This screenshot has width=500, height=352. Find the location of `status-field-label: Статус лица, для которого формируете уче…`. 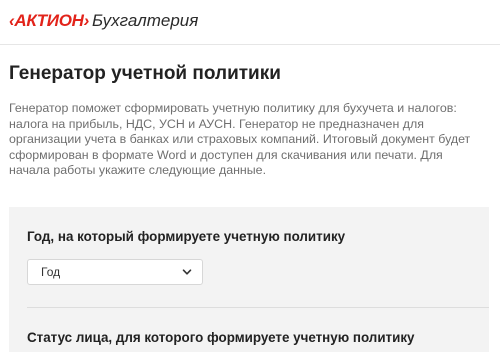

status-field-label: Статус лица, для которого формируете уче… is located at coordinates (221, 337).